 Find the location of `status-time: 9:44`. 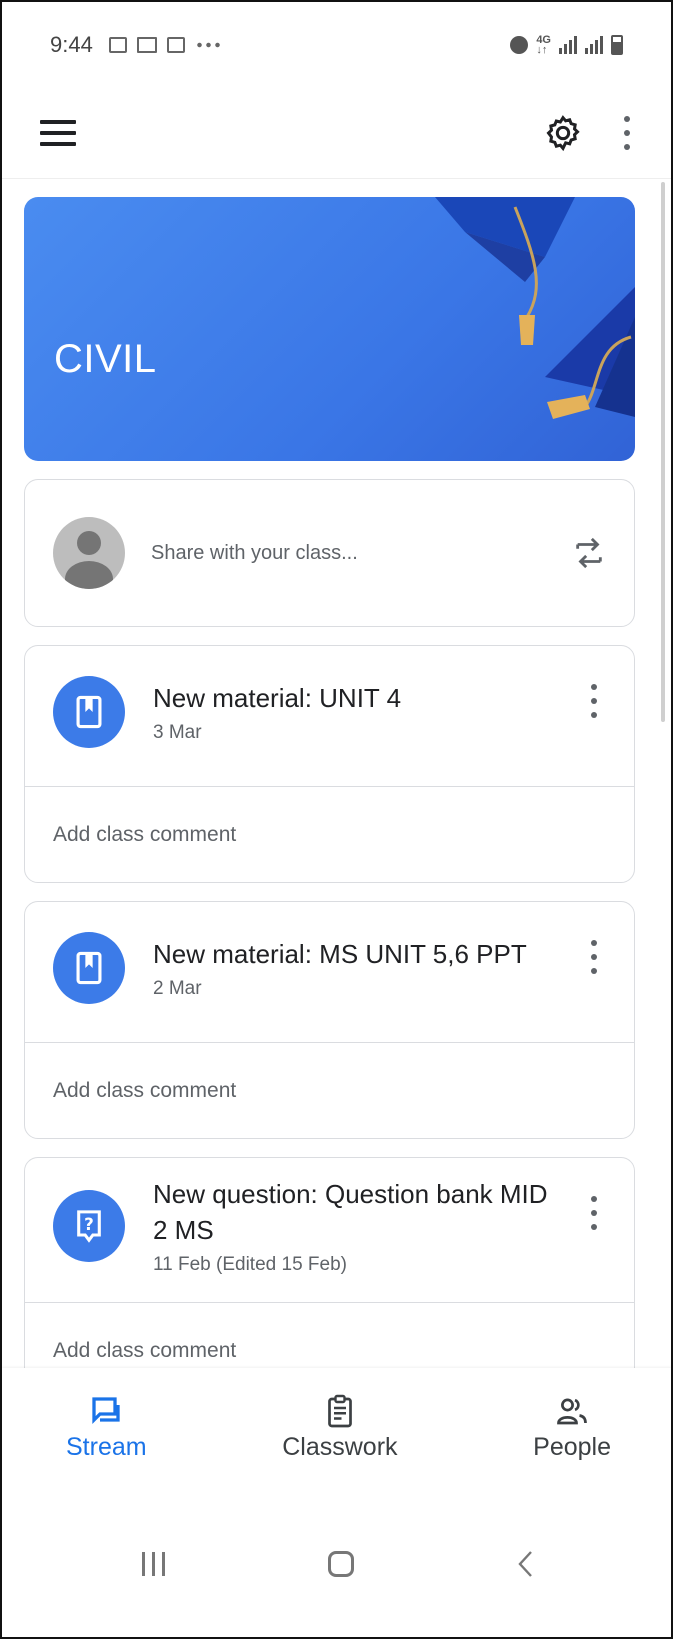

status-time: 9:44 is located at coordinates (71, 44).